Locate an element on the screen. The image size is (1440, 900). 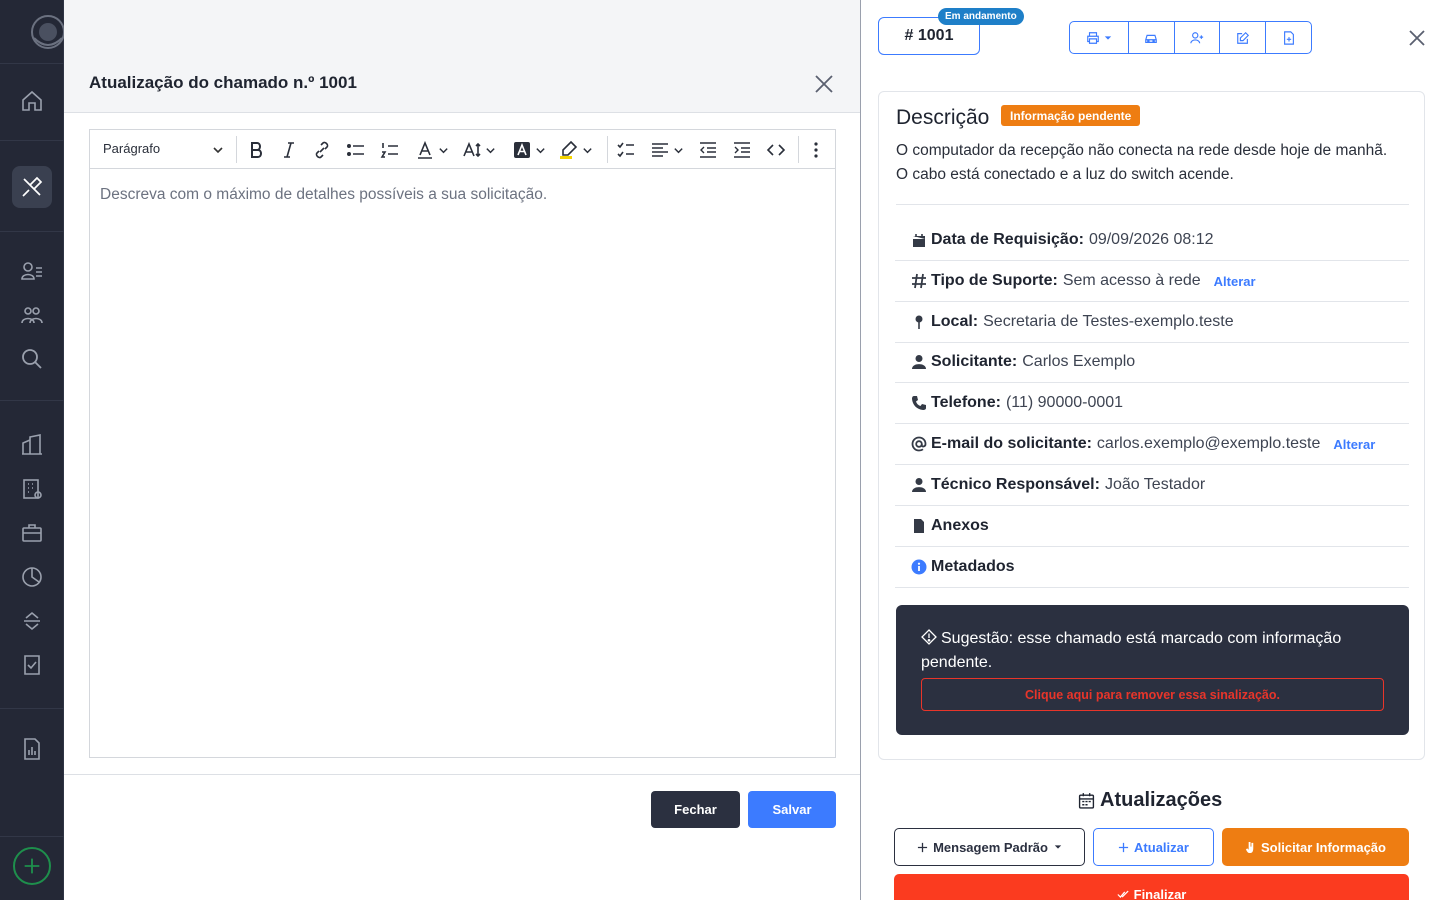
modal-header: Atualização do chamado n.º 1001 is located at coordinates (462, 56).